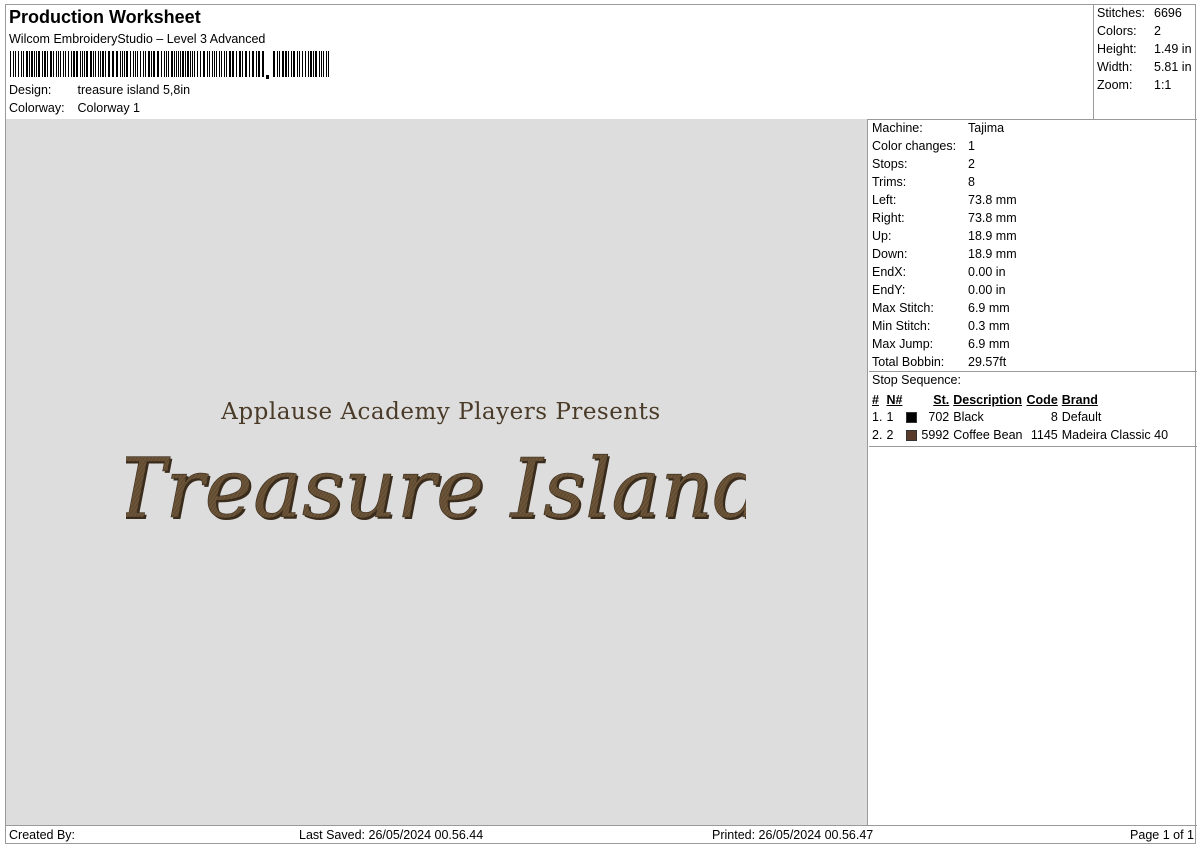 Image resolution: width=1200 pixels, height=848 pixels. Describe the element at coordinates (941, 308) in the screenshot. I see `info-row: Max Stitch: 6.9 mm` at that location.